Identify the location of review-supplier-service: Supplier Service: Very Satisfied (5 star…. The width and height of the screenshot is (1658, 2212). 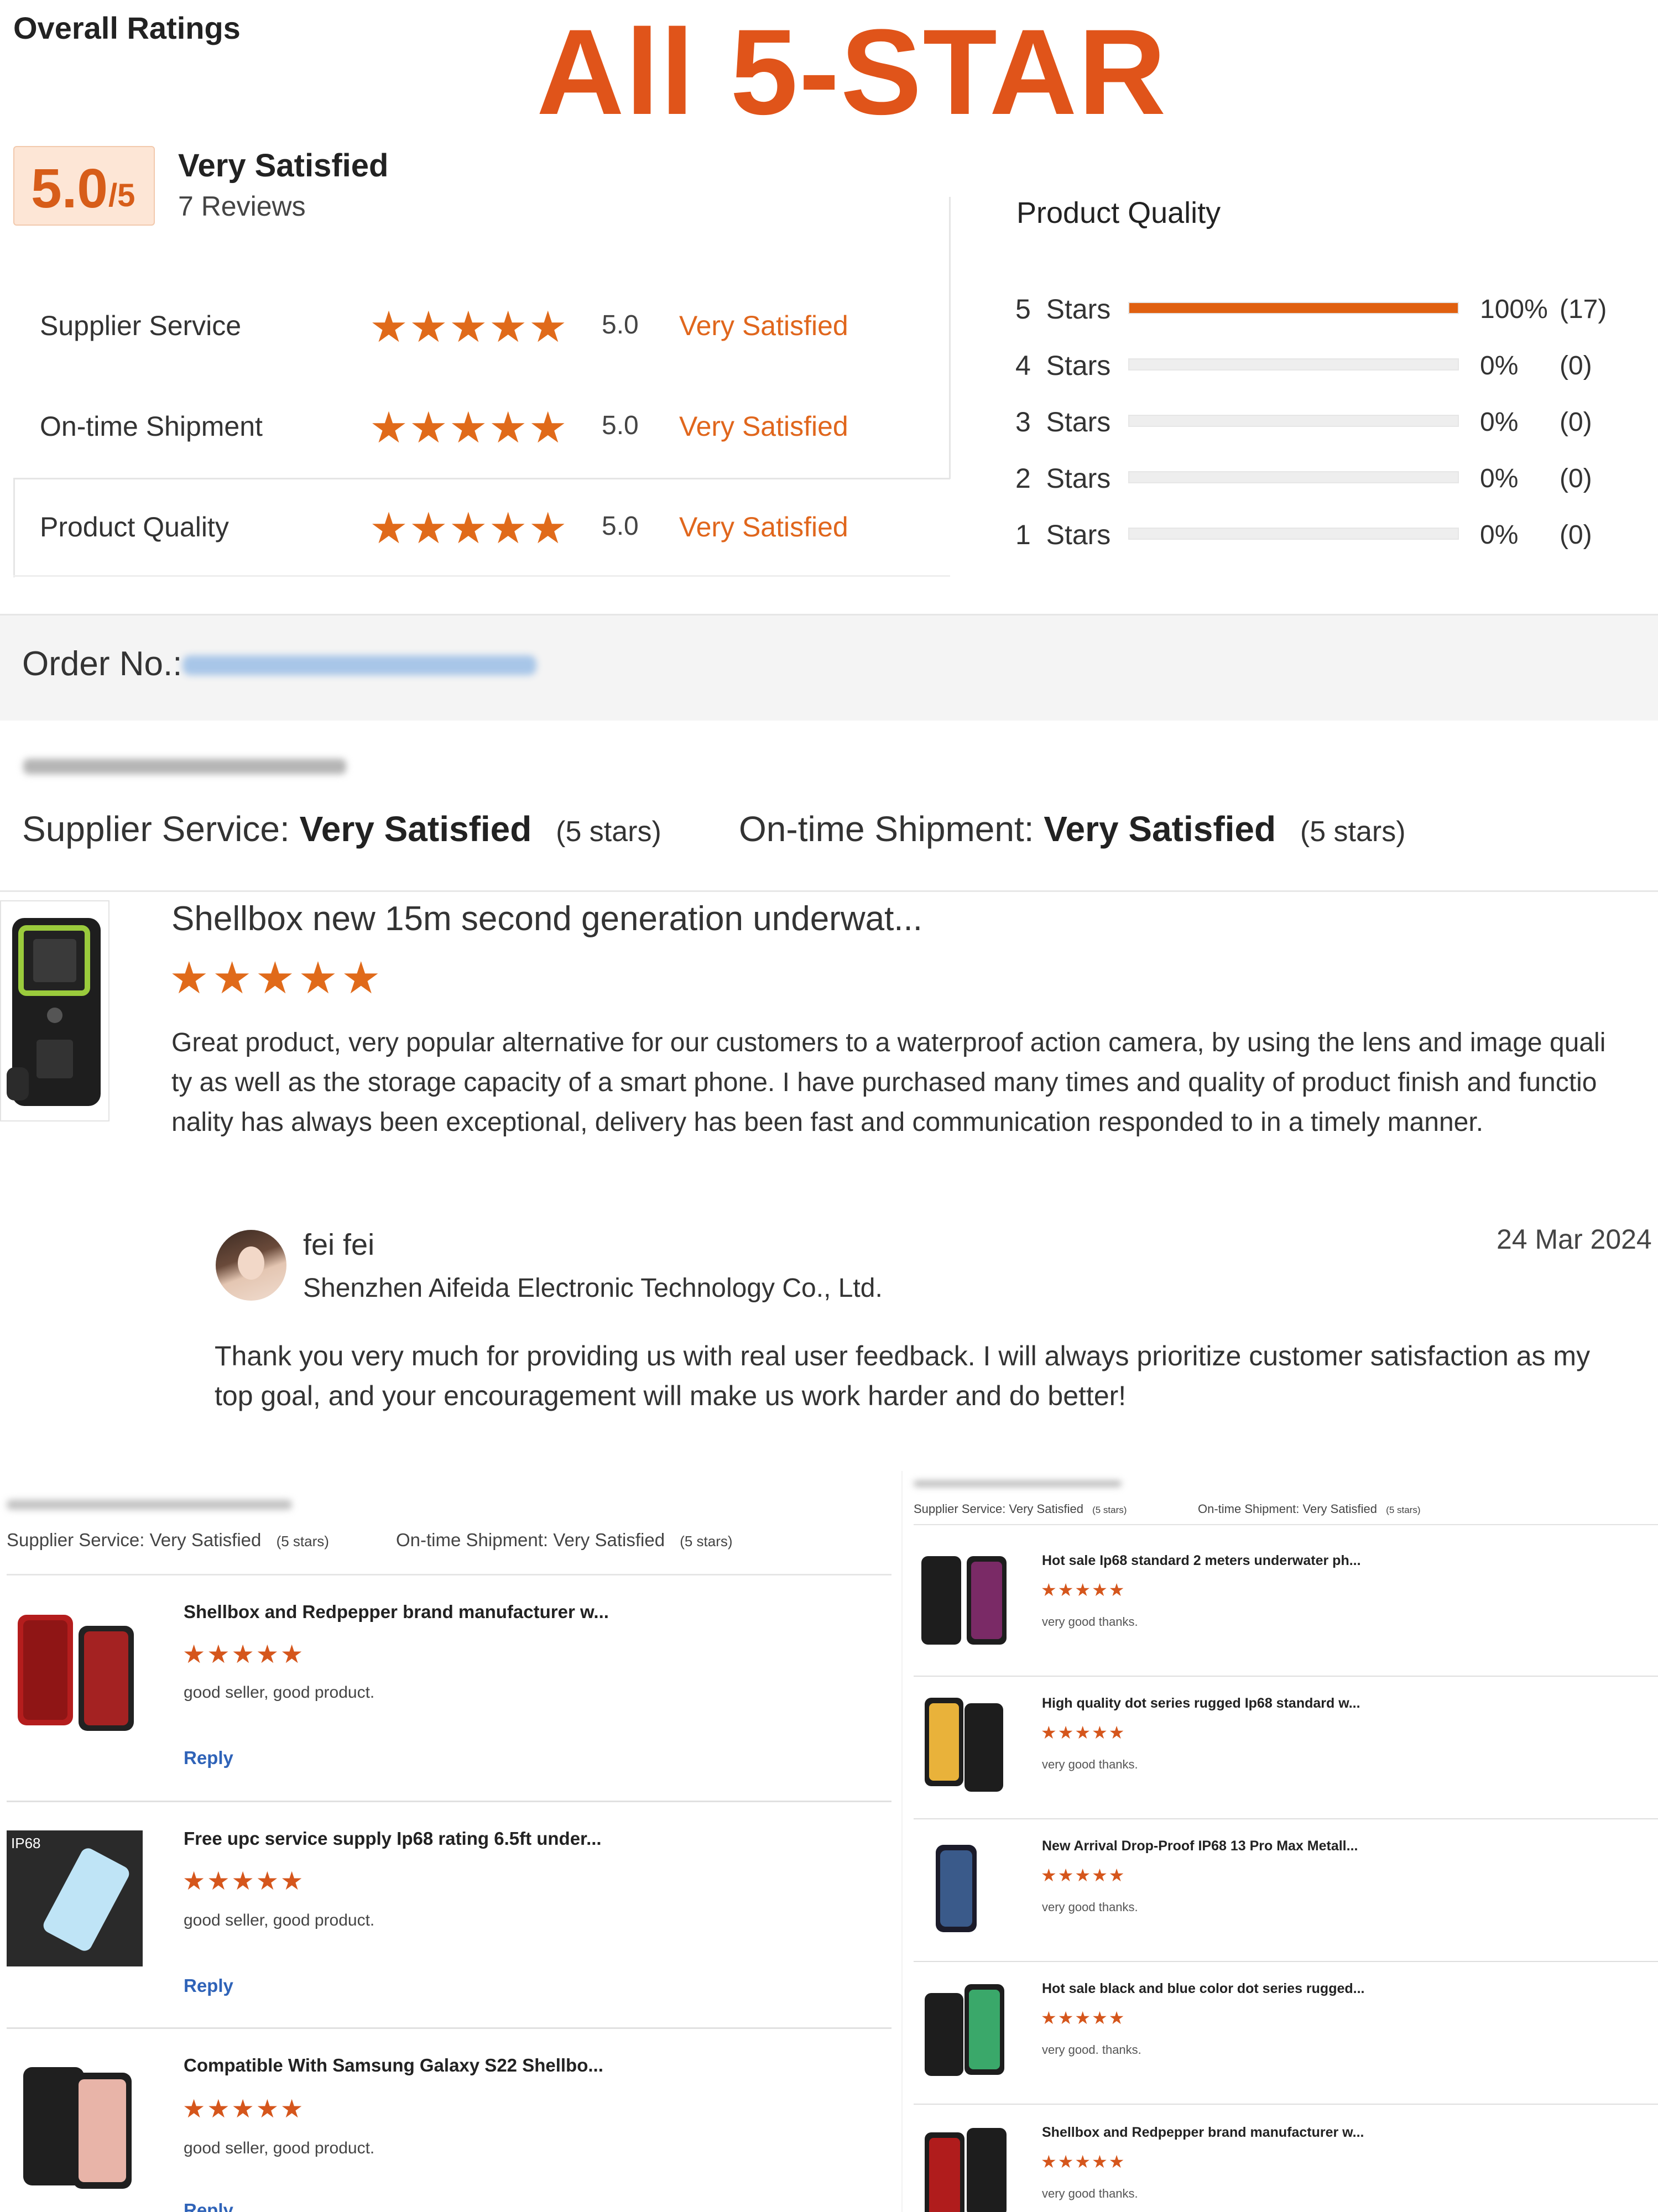
(341, 829).